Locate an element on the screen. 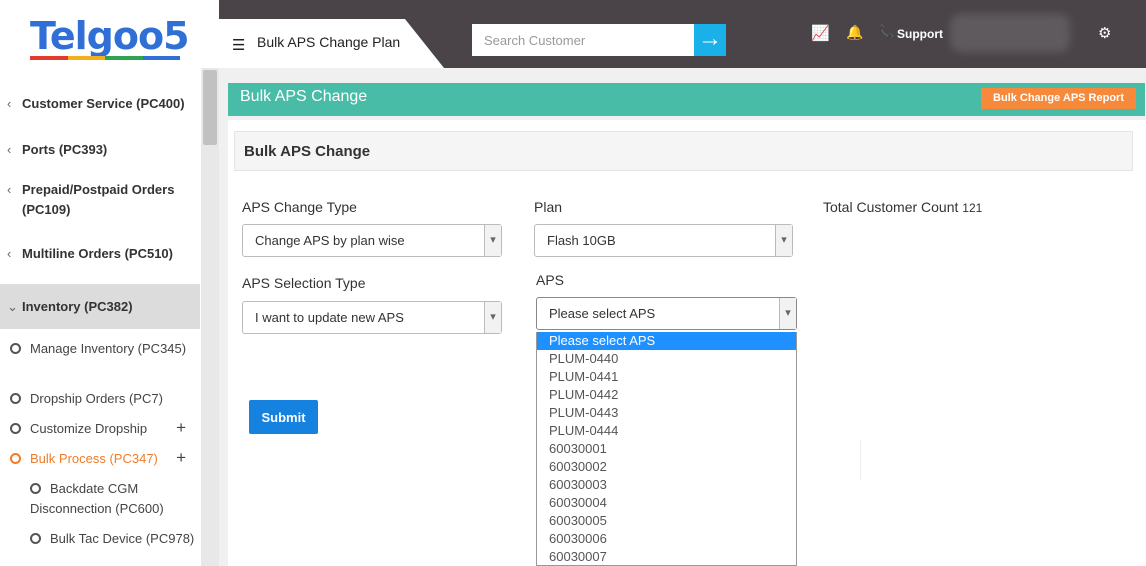 The height and width of the screenshot is (566, 1146). sidebar-item-multiline-orders: ‹ Multiline Orders (PC510) is located at coordinates (100, 261).